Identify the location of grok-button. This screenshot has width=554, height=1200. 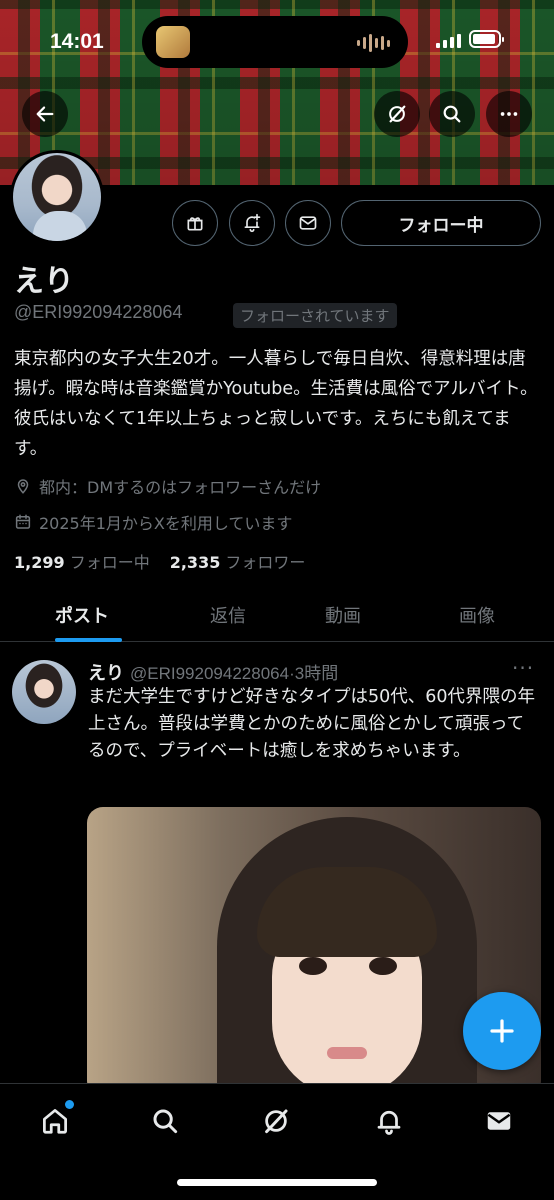
(397, 114).